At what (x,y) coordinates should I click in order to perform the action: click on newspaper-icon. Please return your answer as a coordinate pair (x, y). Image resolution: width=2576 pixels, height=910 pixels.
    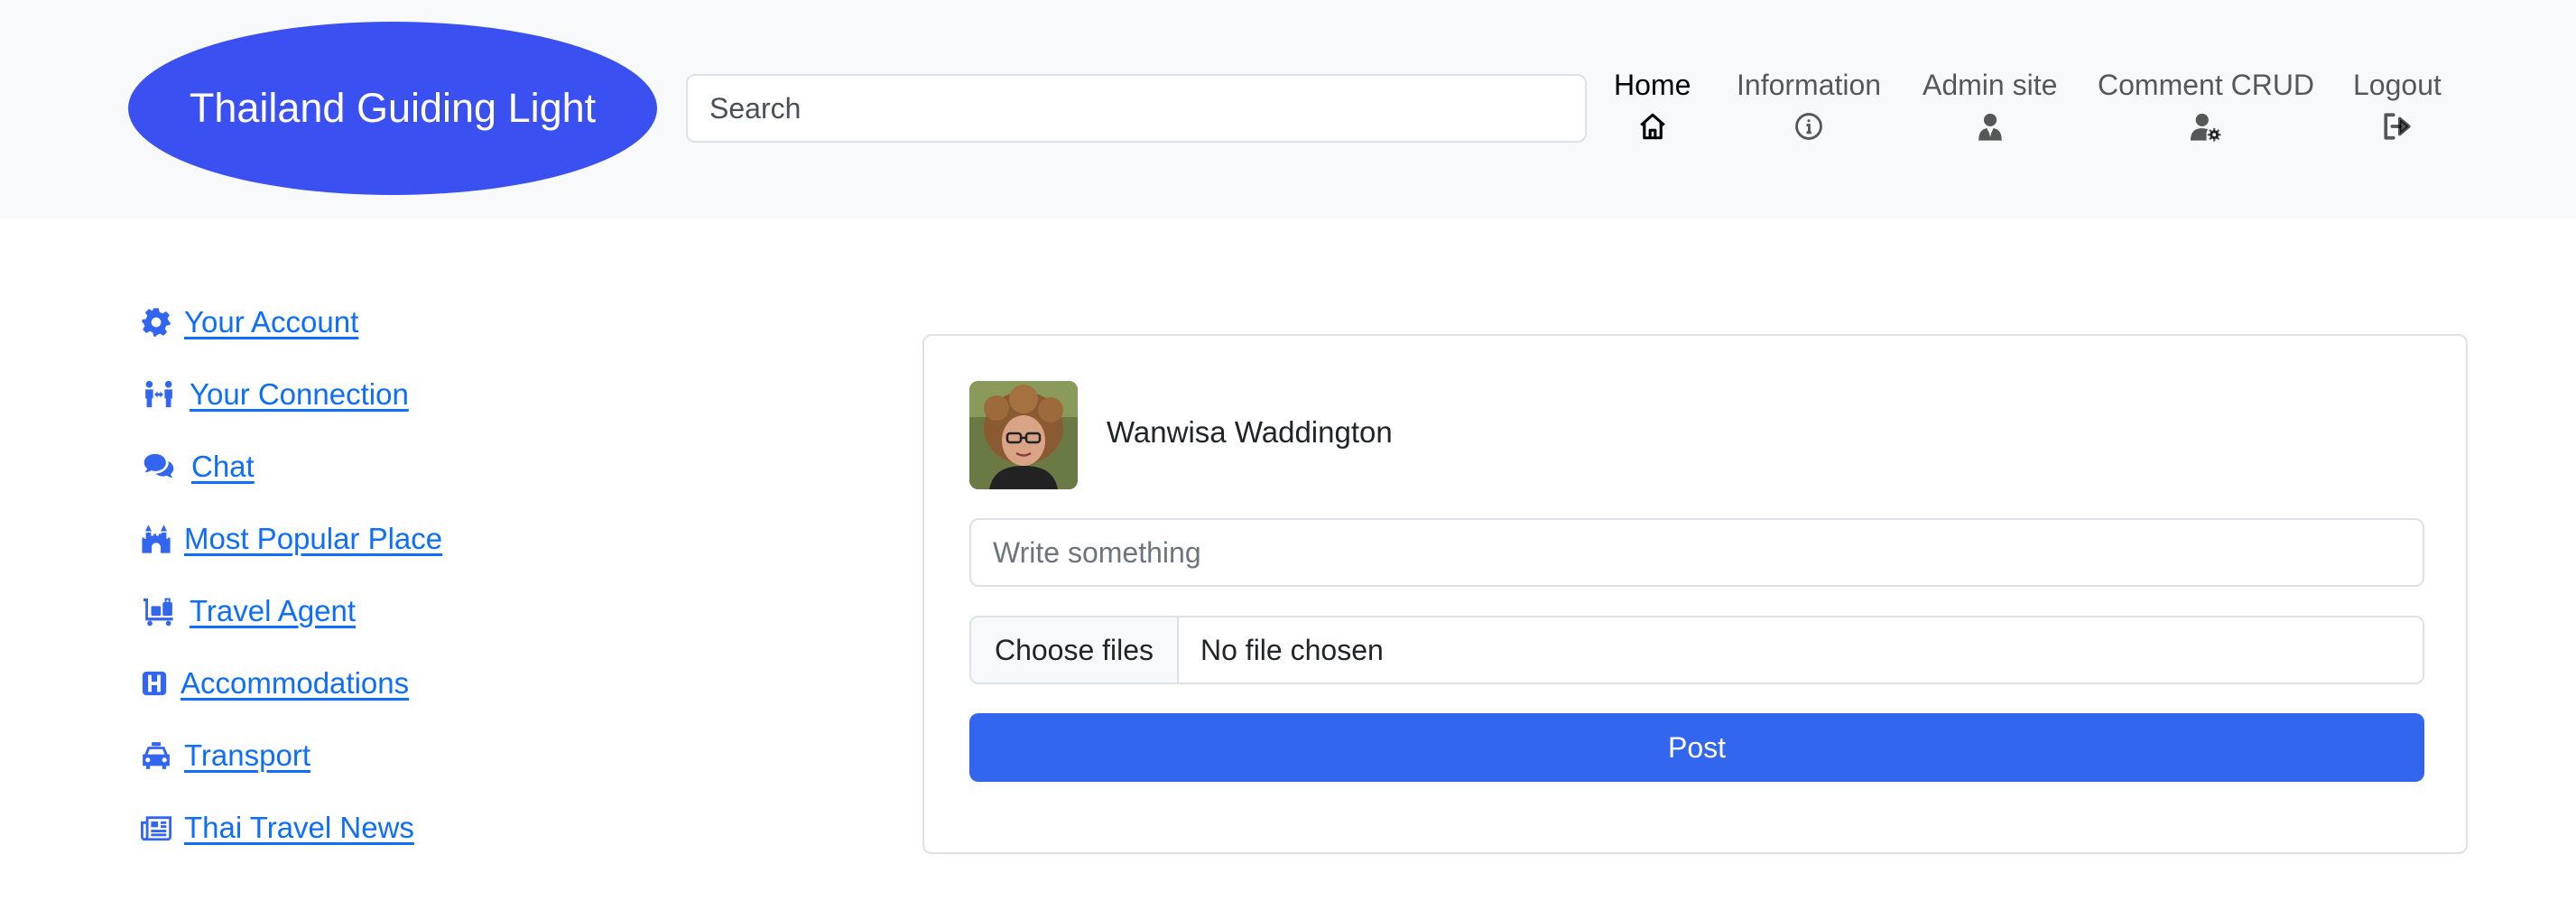
    Looking at the image, I should click on (156, 829).